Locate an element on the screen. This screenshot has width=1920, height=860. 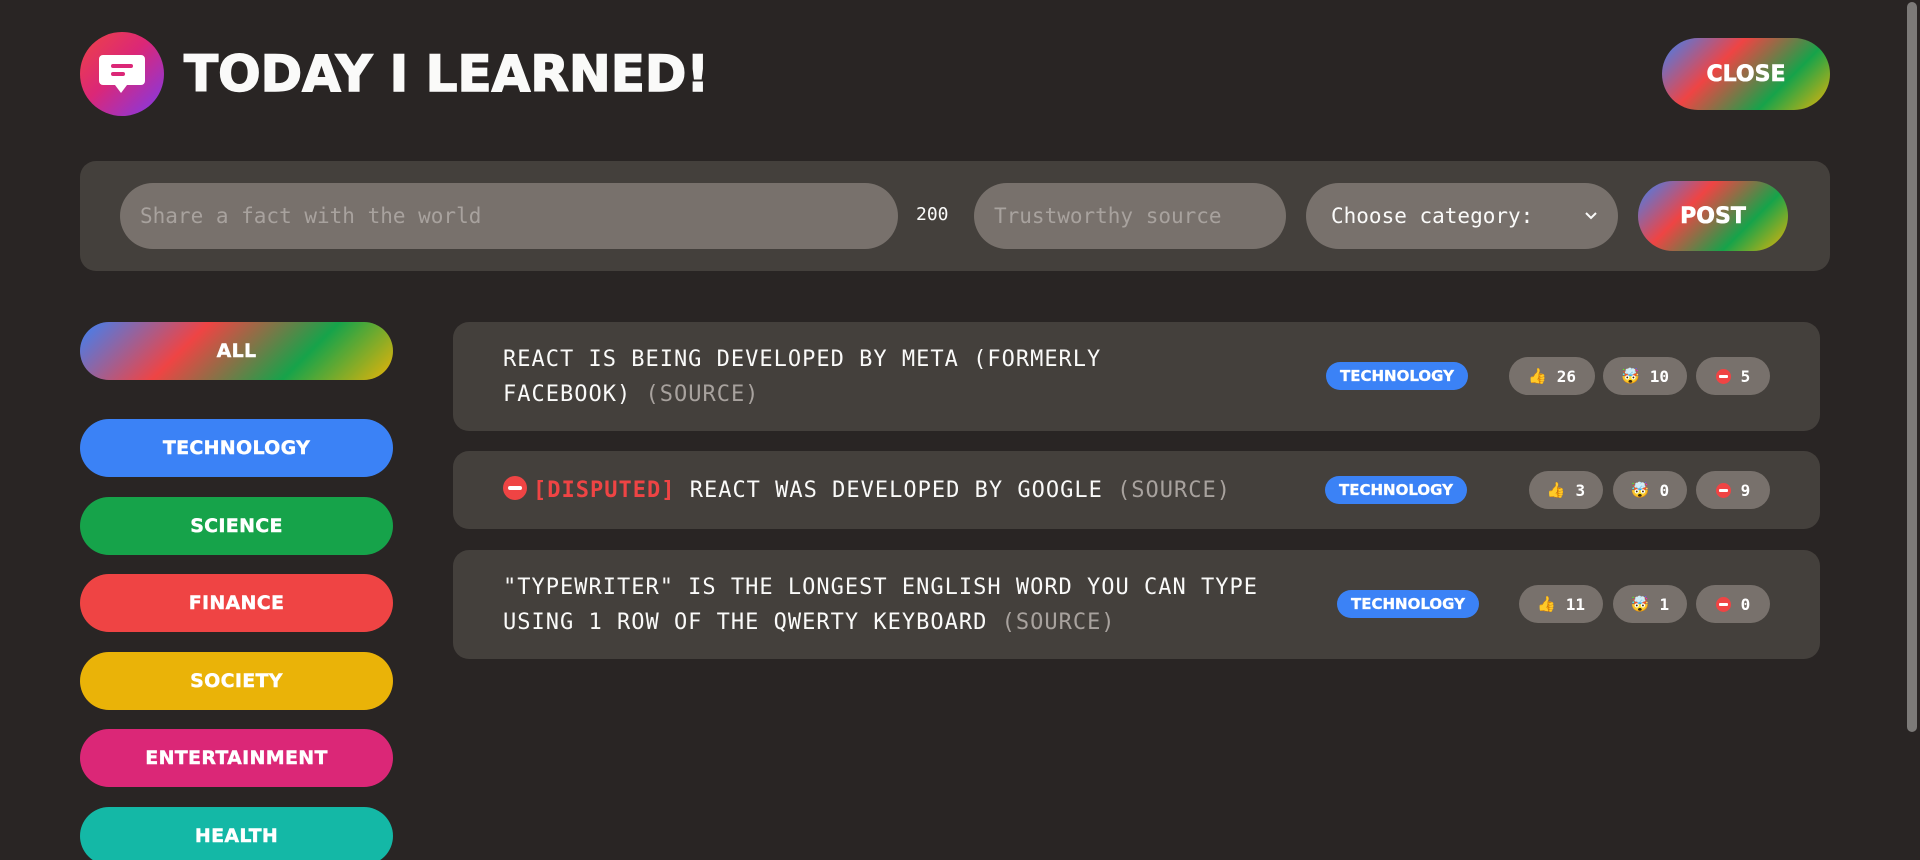
category-science-button: Science is located at coordinates (236, 526).